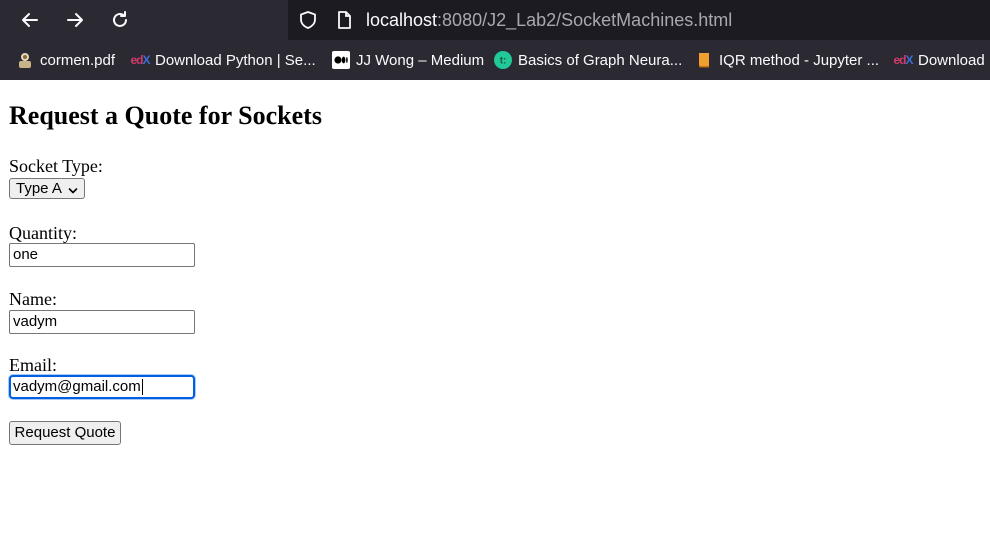 This screenshot has width=990, height=552. Describe the element at coordinates (33, 299) in the screenshot. I see `name-label: Name:` at that location.